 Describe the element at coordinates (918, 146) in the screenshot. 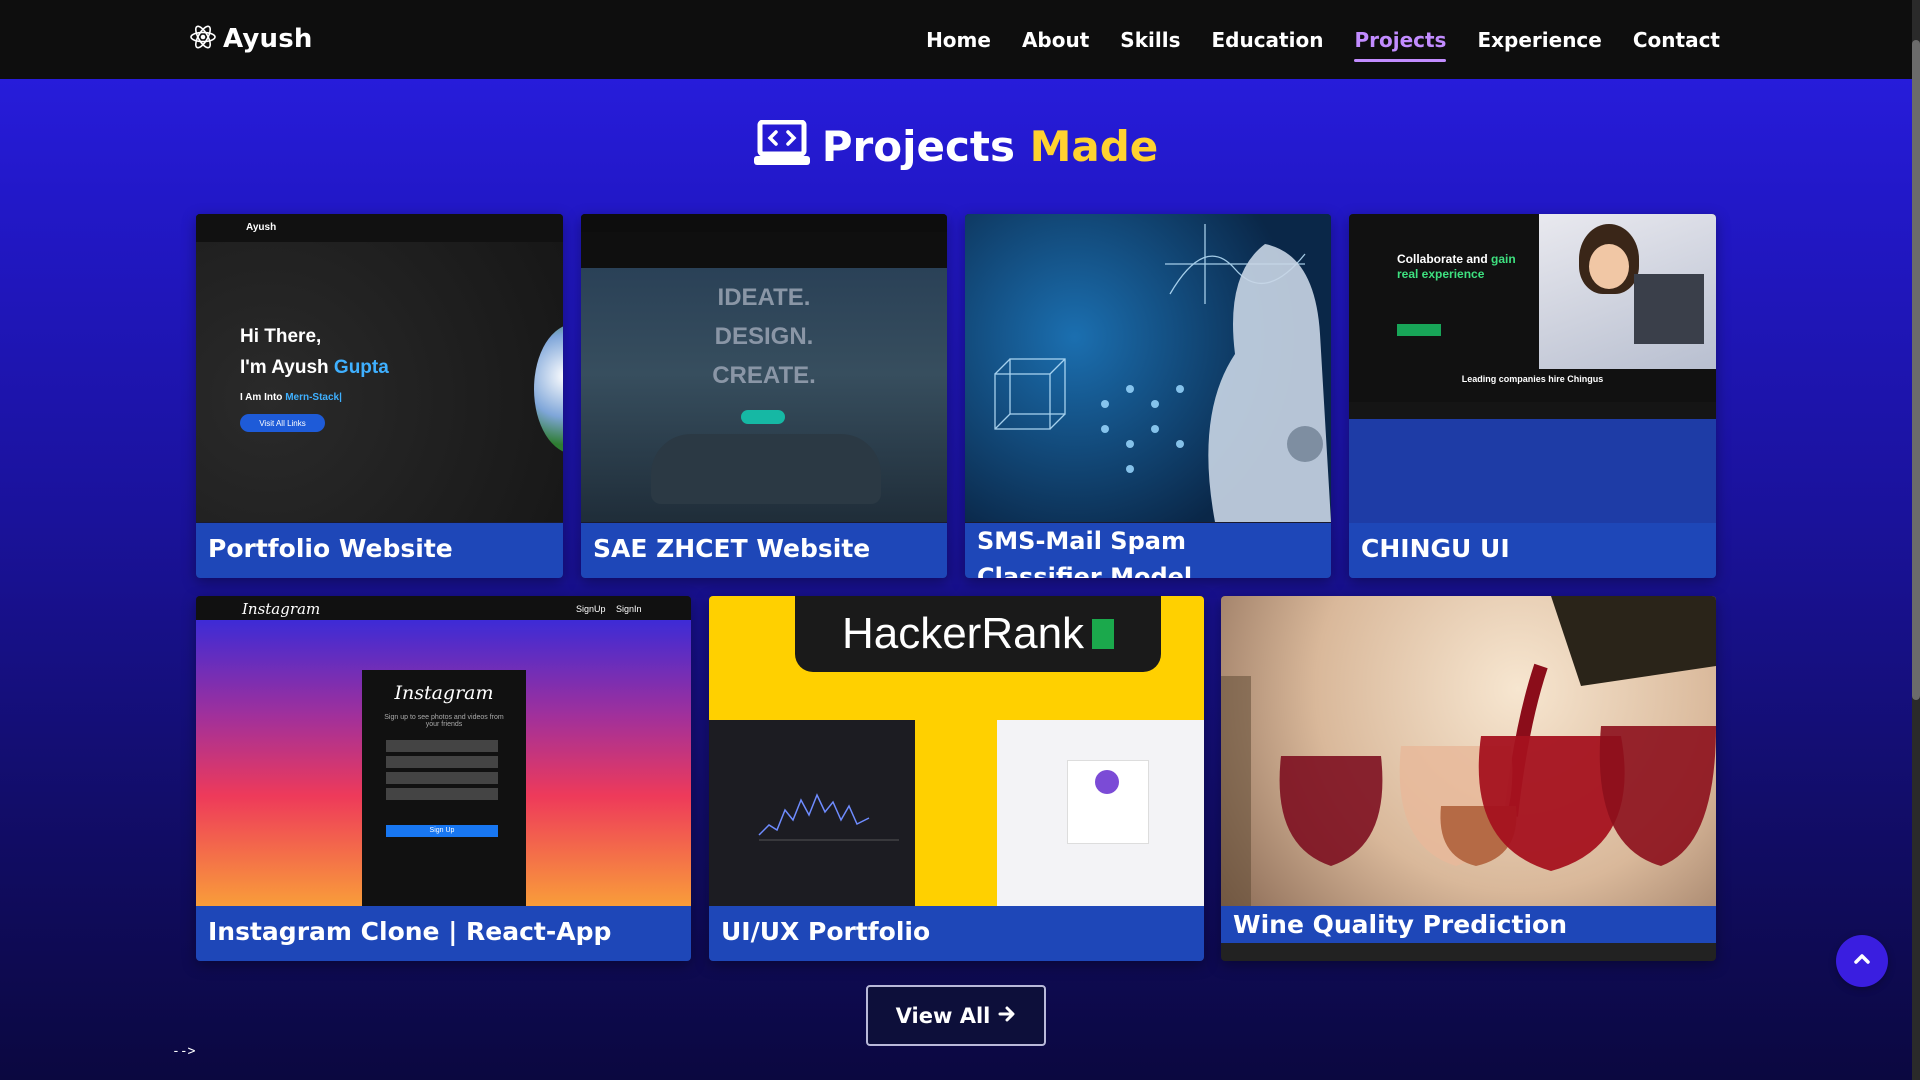

I see `section-title-main: Projects` at that location.